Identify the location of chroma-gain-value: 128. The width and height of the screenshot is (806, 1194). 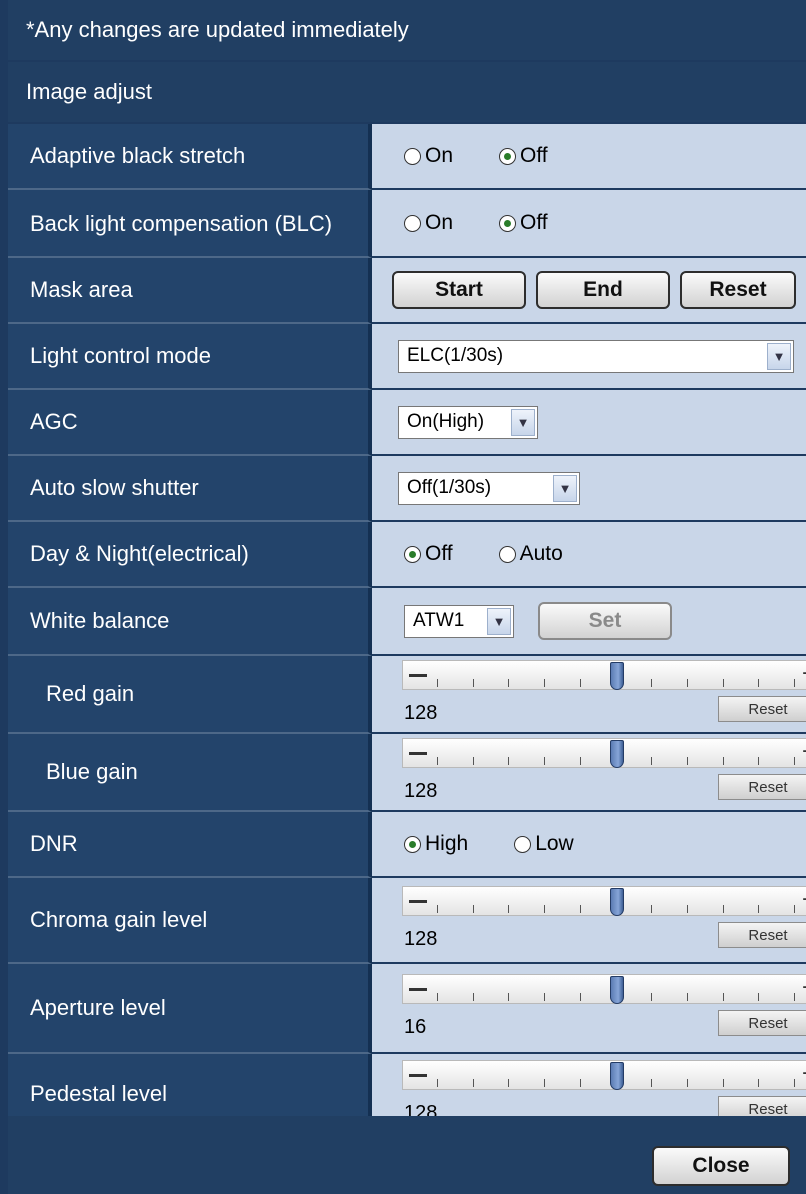
(421, 939).